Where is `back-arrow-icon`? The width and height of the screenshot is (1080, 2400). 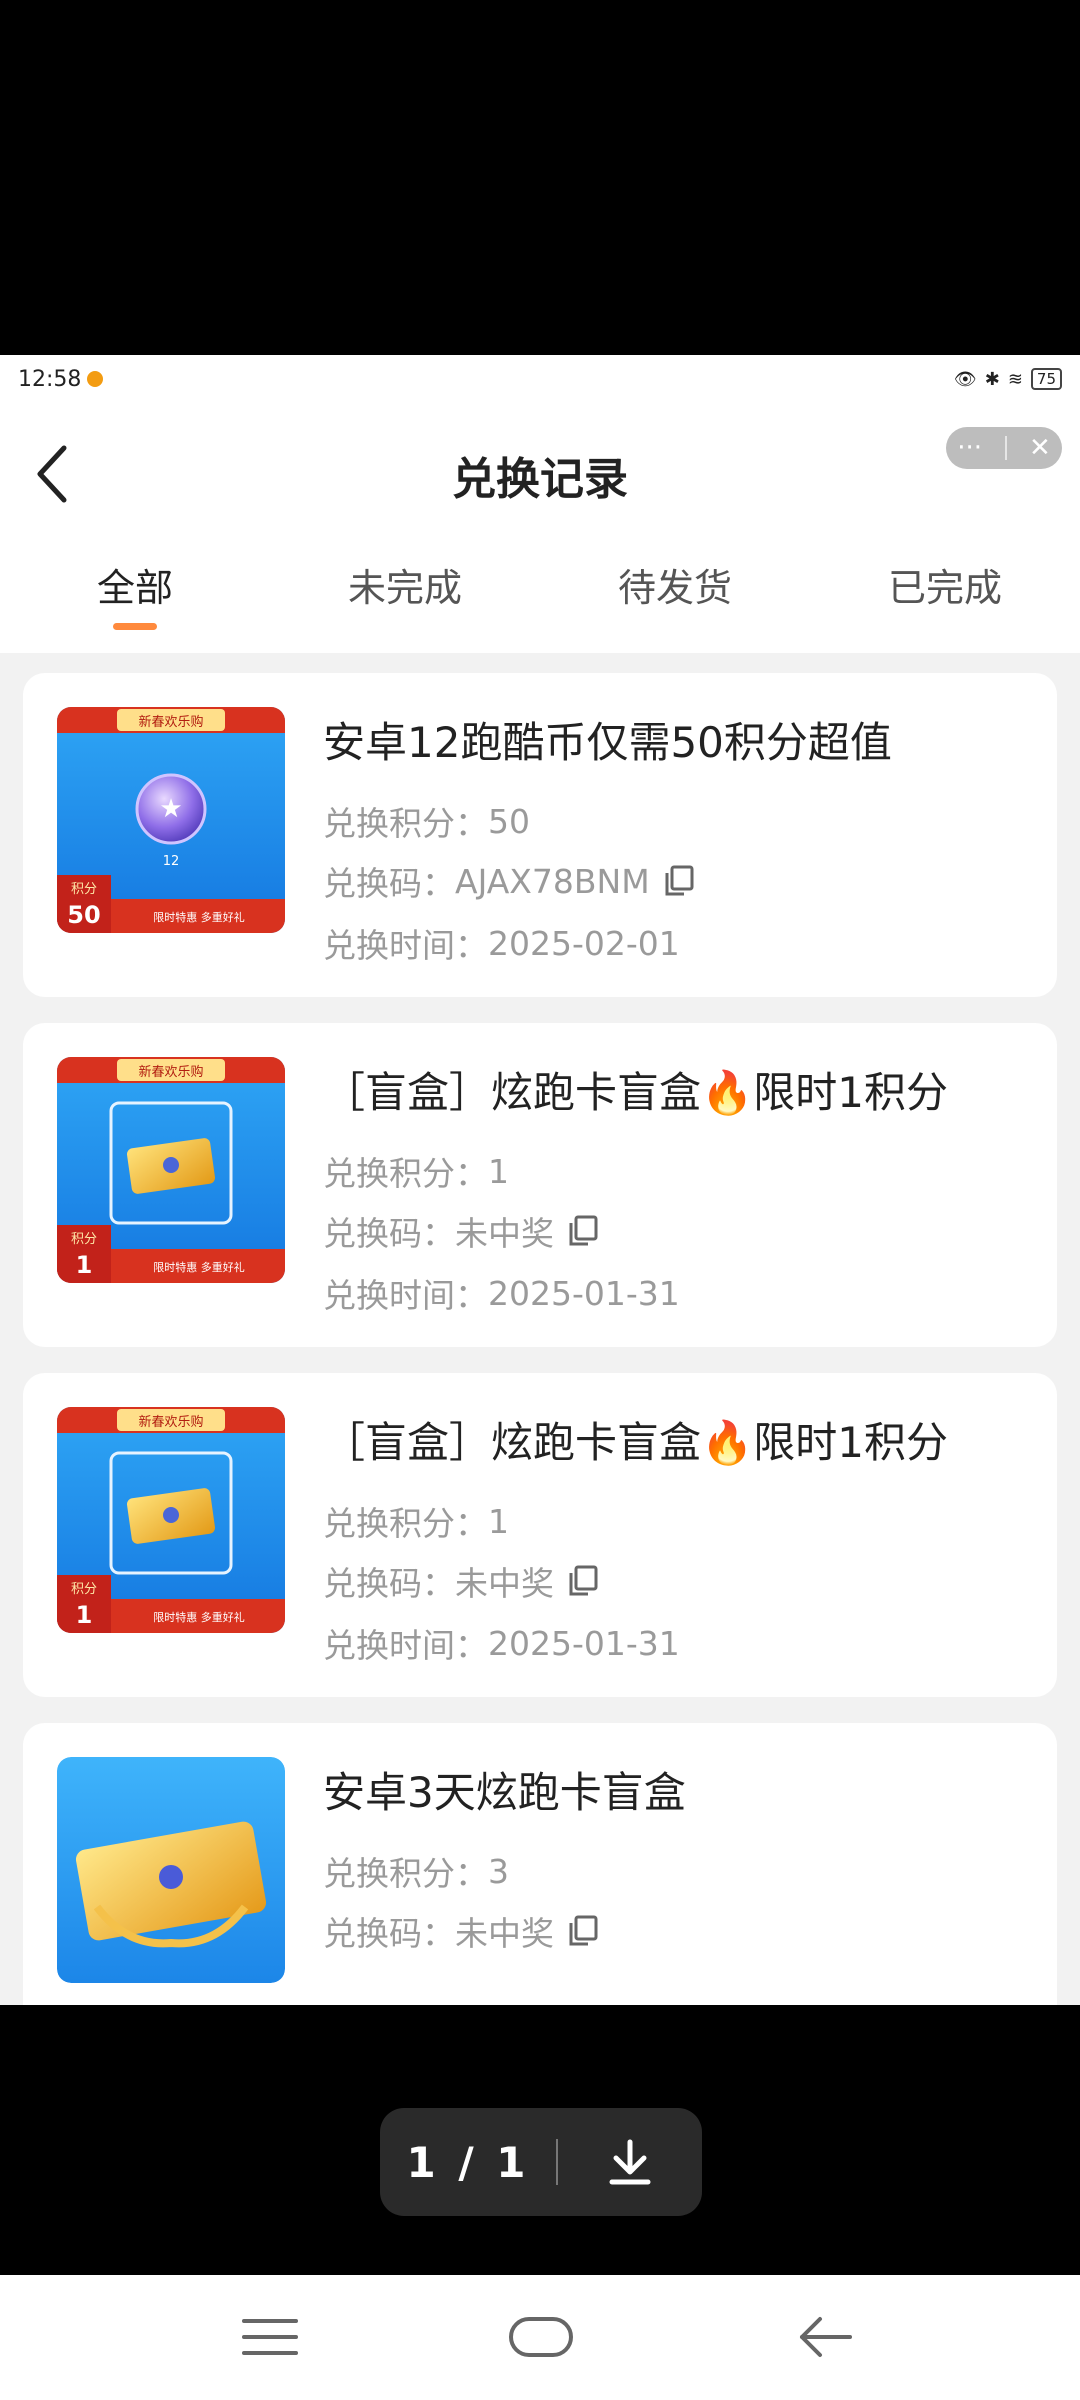
back-arrow-icon is located at coordinates (826, 2337).